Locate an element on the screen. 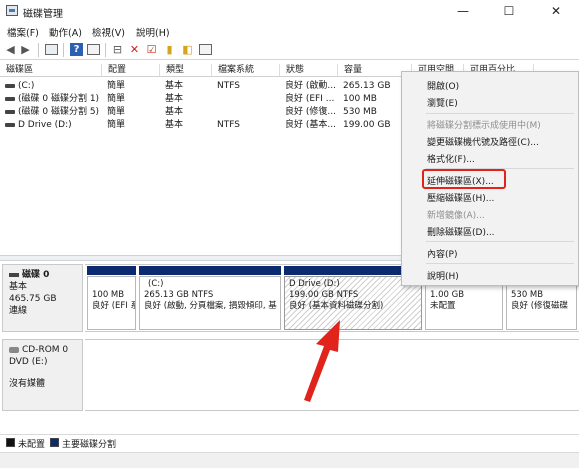  partition-efi: 100 MB 良好 (EFI 系 is located at coordinates (111, 303).